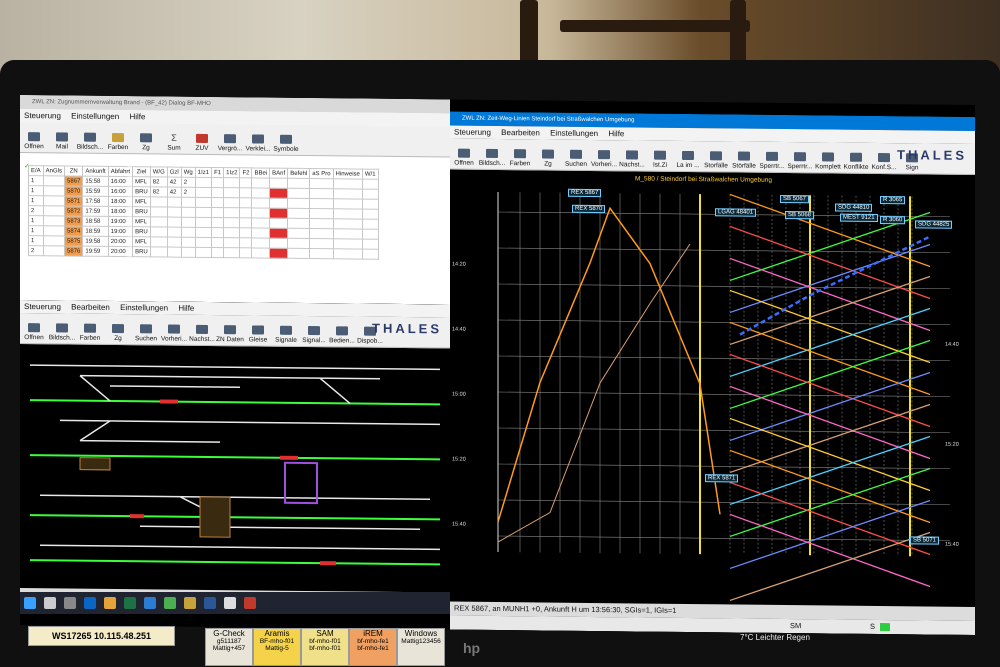  I want to click on toolbar-button: Signale, so click(286, 335).